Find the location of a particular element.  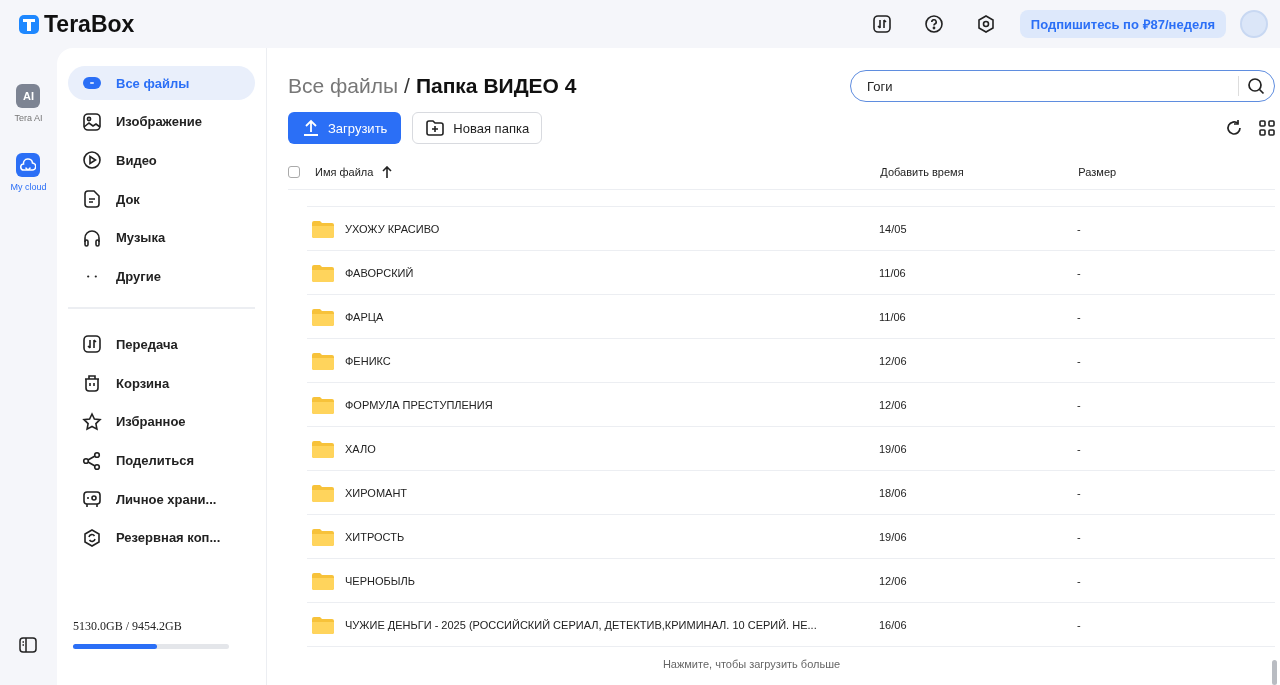

upload-icon is located at coordinates (311, 128).